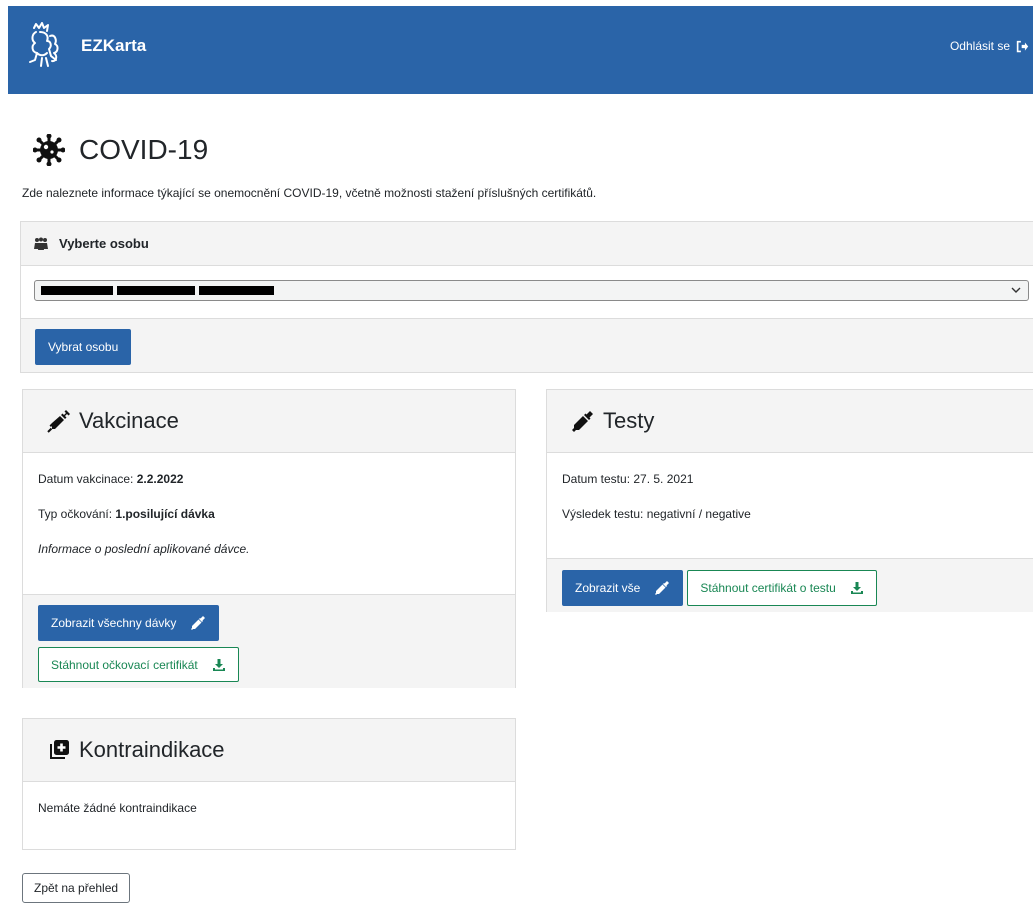  I want to click on person-select-header: Vyberte osobu, so click(527, 244).